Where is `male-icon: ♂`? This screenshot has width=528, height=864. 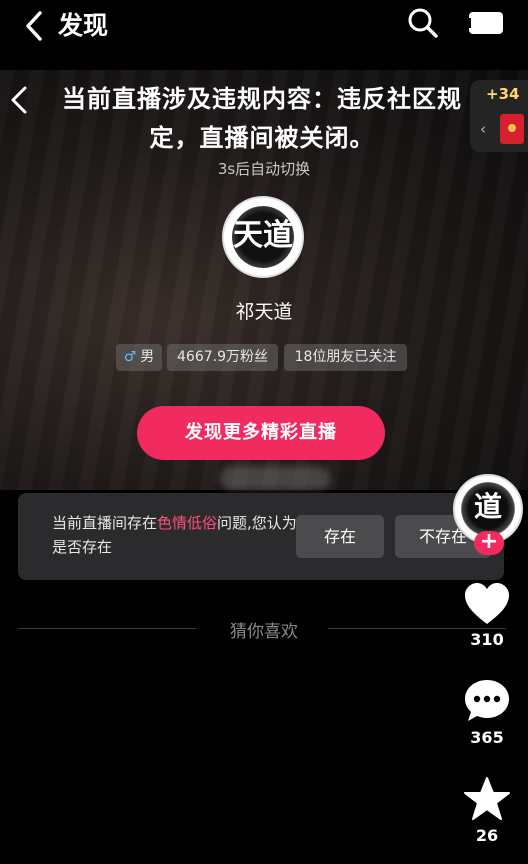 male-icon: ♂ is located at coordinates (130, 357).